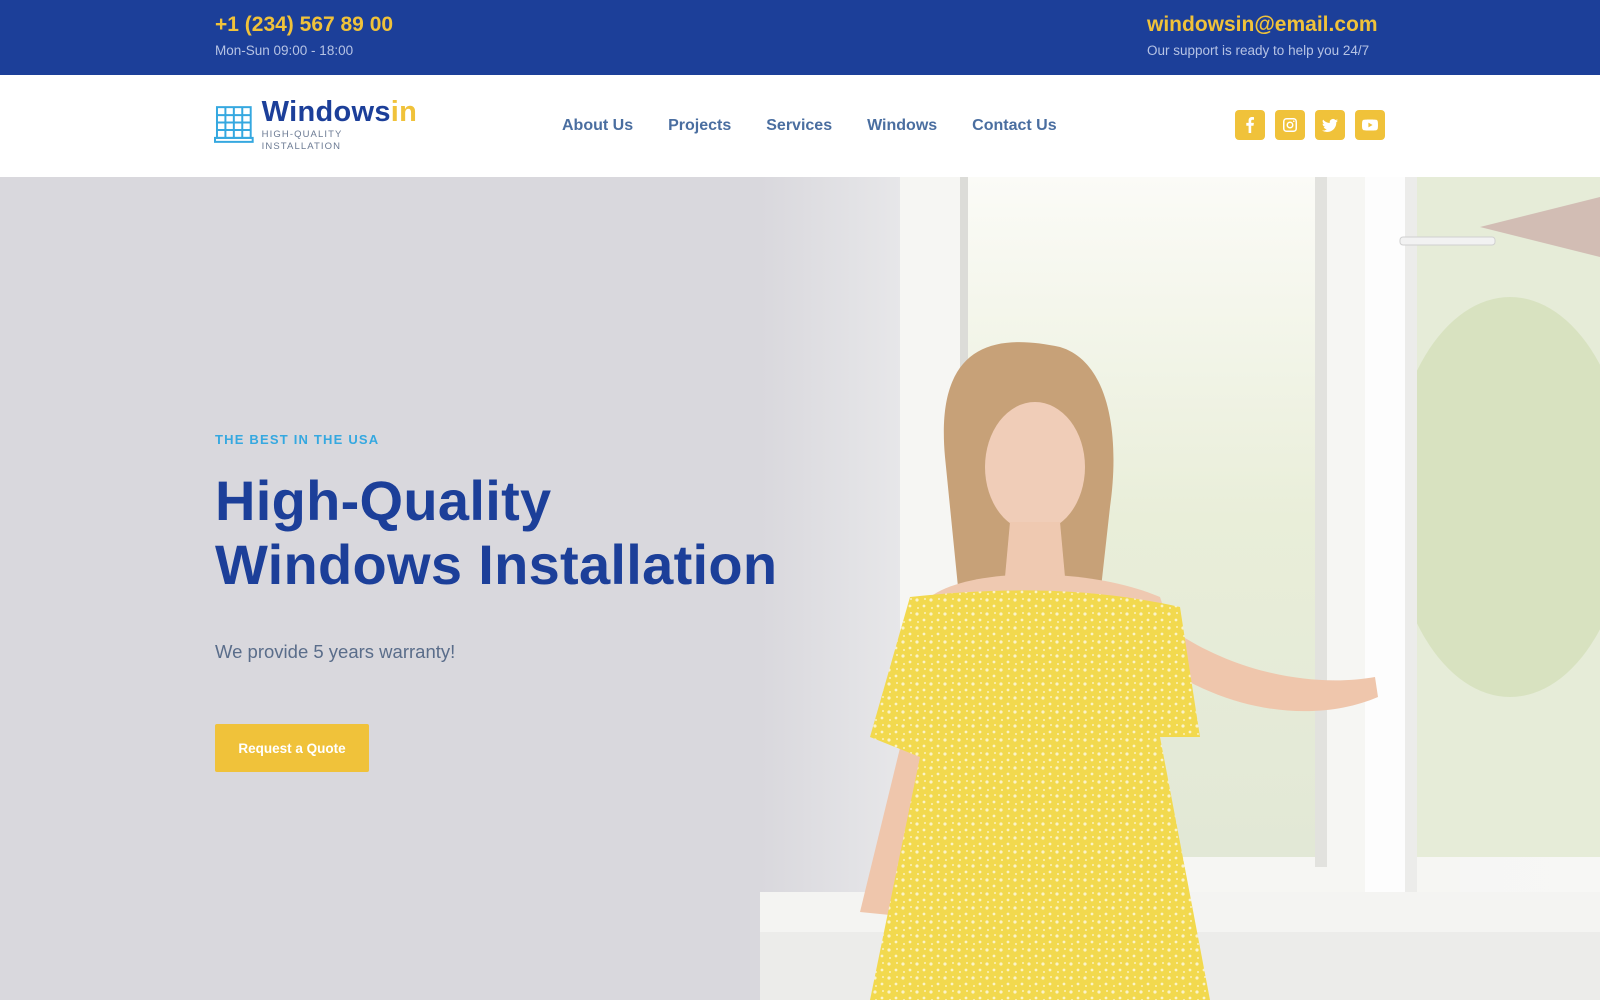 Image resolution: width=1600 pixels, height=1000 pixels. Describe the element at coordinates (1014, 126) in the screenshot. I see `nav-contact-us: Contact Us` at that location.